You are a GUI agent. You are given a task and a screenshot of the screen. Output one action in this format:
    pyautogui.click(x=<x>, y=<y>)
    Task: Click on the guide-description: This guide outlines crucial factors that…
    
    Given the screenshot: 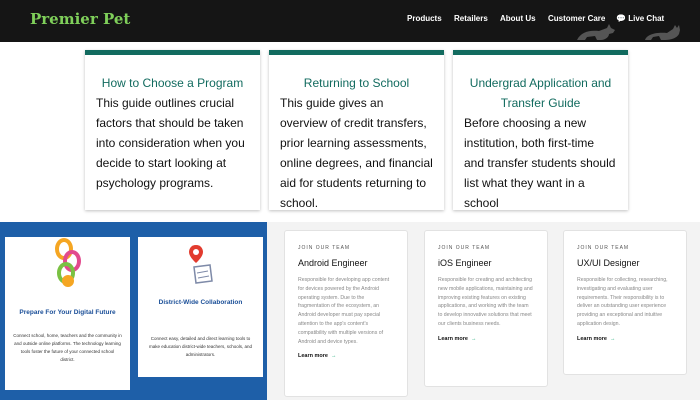 What is the action you would take?
    pyautogui.click(x=170, y=143)
    